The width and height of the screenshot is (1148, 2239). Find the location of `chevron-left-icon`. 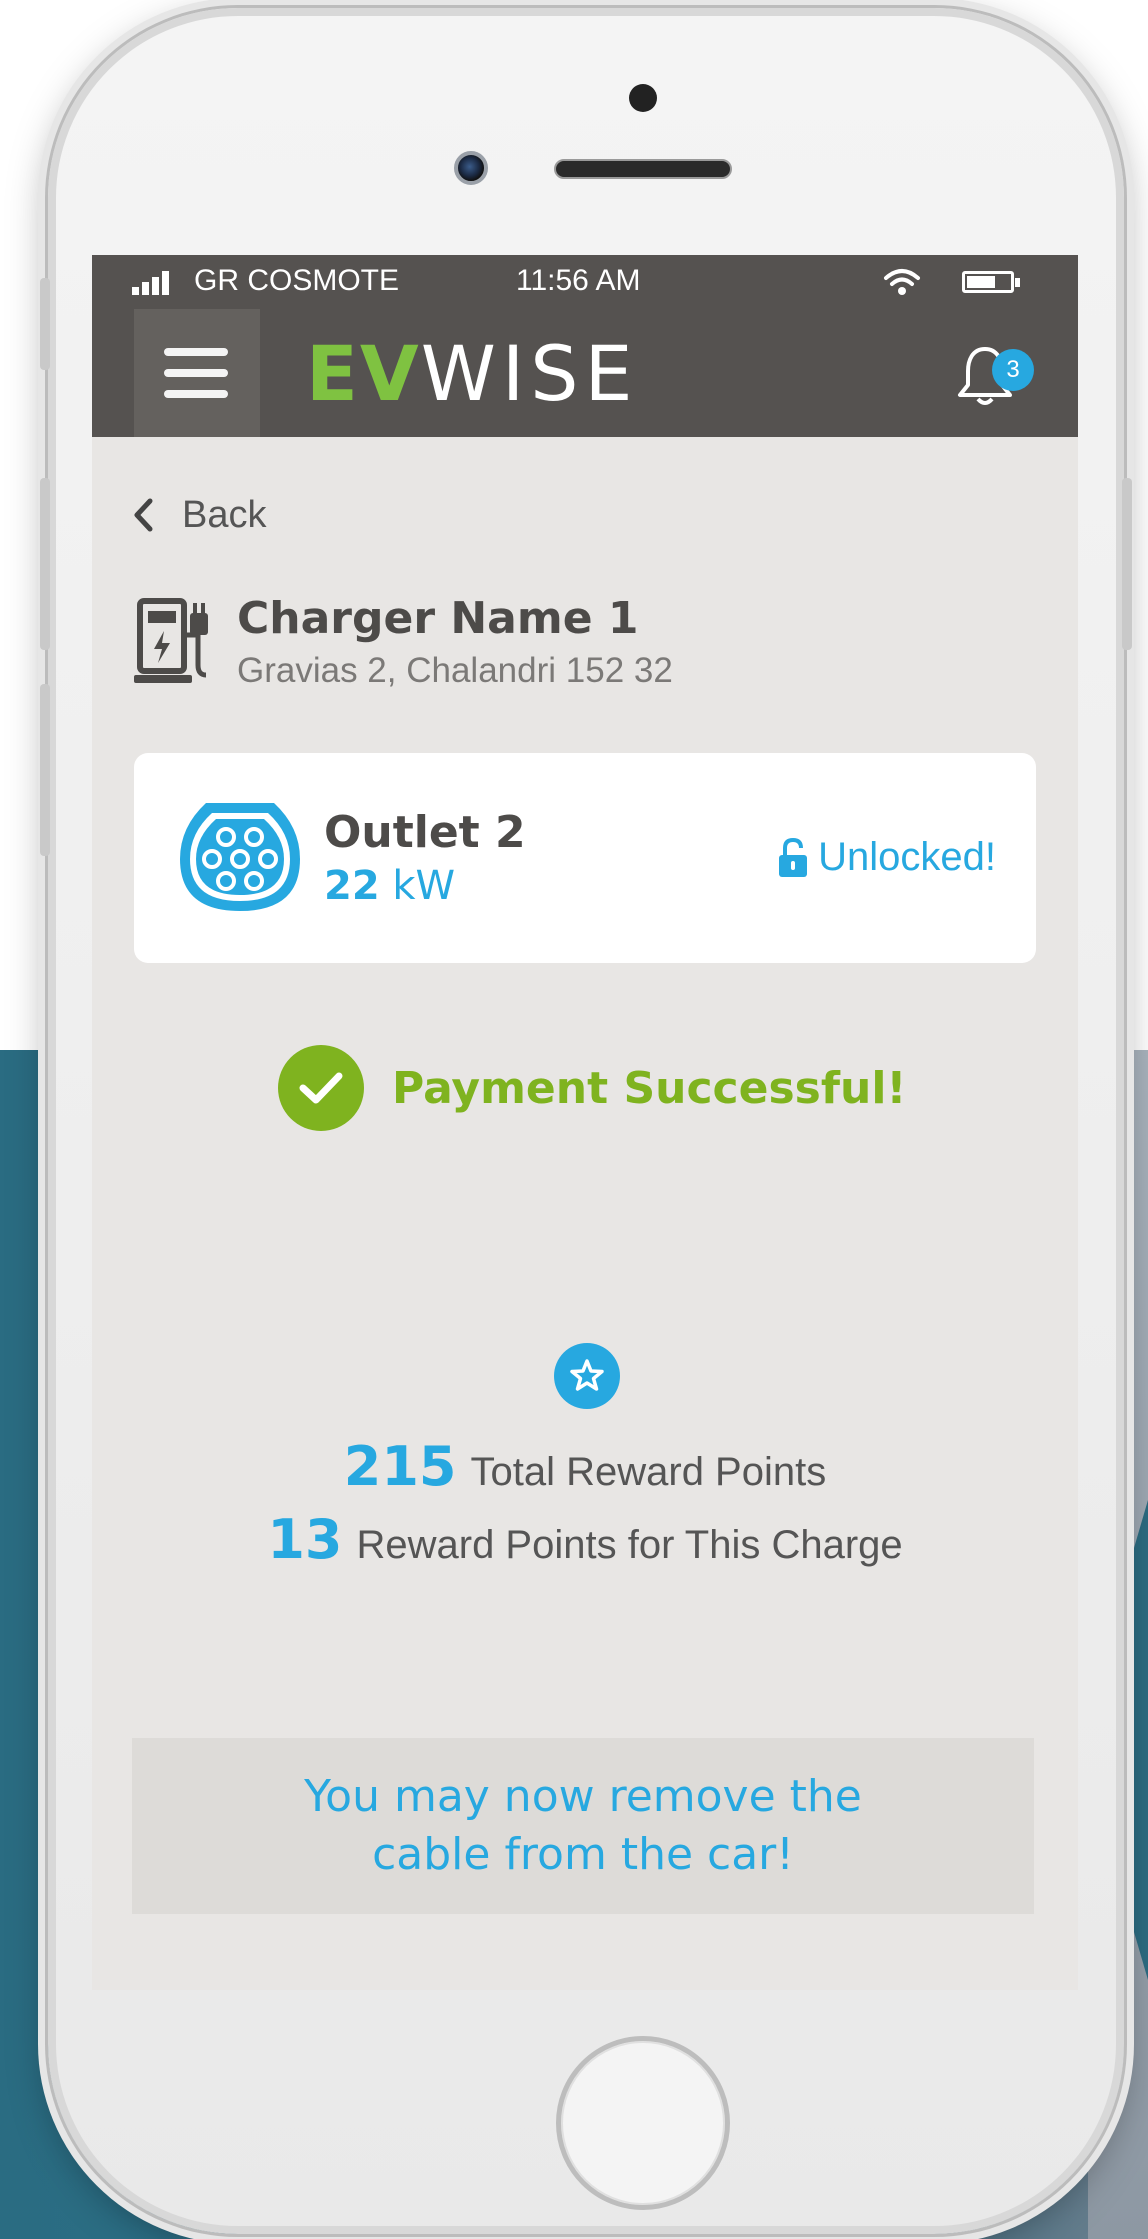

chevron-left-icon is located at coordinates (143, 515).